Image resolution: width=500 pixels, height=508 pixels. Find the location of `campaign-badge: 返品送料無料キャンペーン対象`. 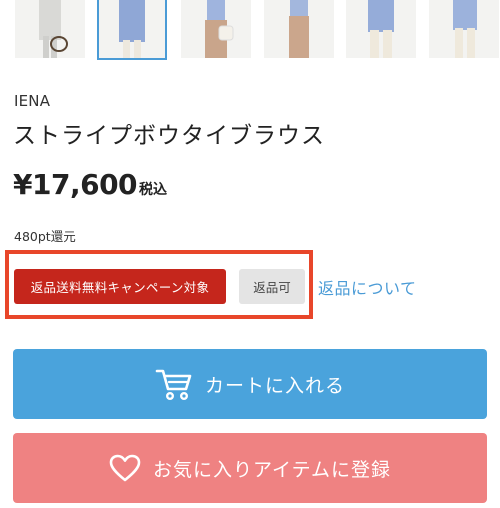

campaign-badge: 返品送料無料キャンペーン対象 is located at coordinates (120, 286).